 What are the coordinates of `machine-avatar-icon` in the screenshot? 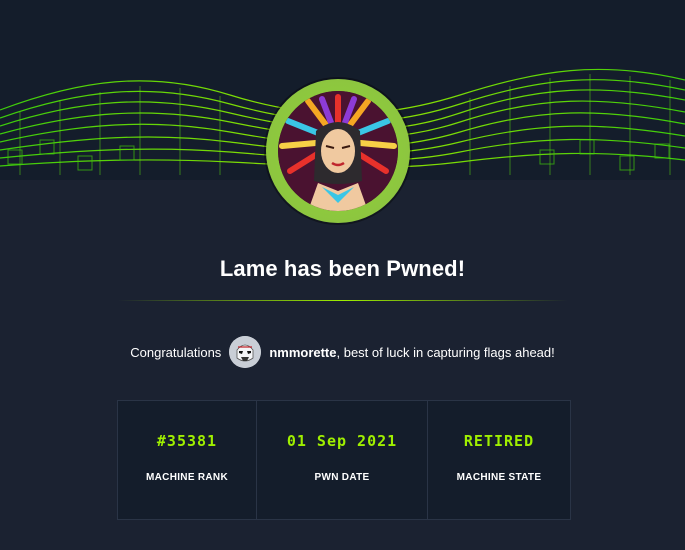 It's located at (338, 151).